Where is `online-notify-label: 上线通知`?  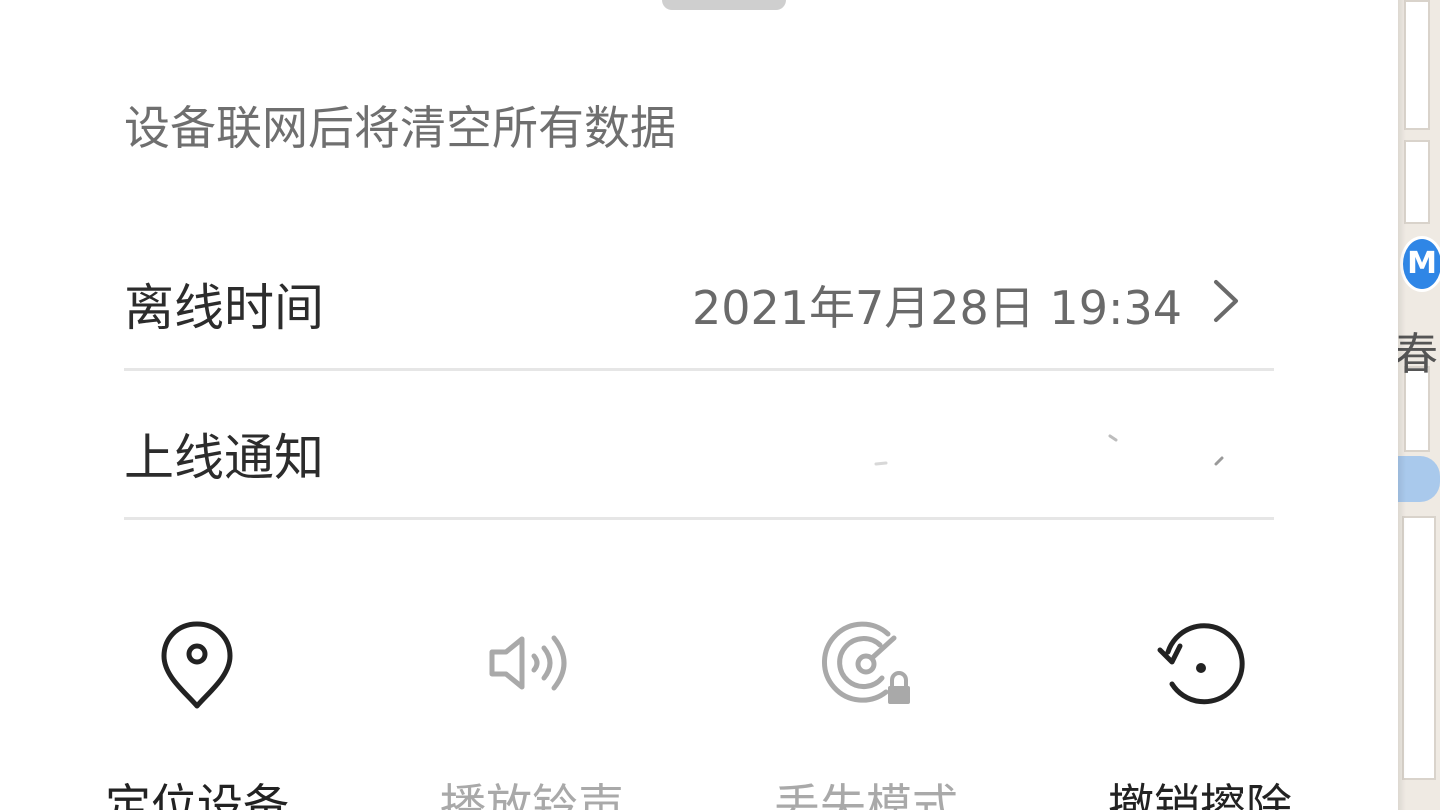 online-notify-label: 上线通知 is located at coordinates (224, 458).